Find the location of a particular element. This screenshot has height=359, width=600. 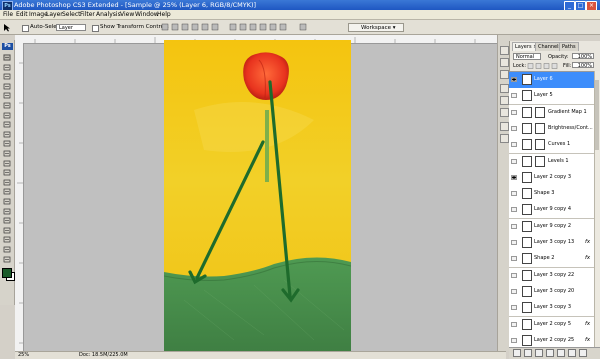

layer-row: Layer 2 copy 3 is located at coordinates (551, 178).